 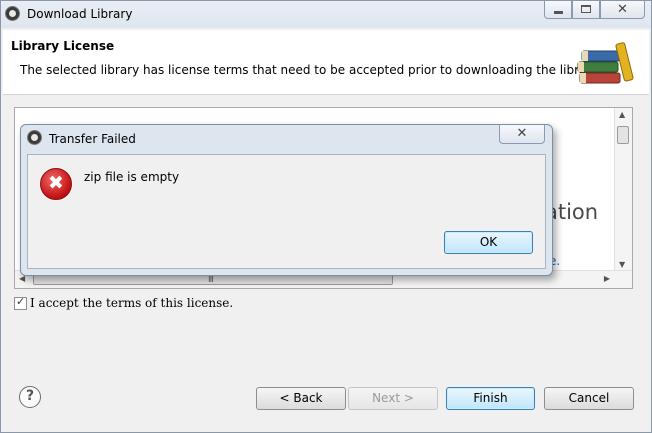 What do you see at coordinates (605, 63) in the screenshot?
I see `books-icon` at bounding box center [605, 63].